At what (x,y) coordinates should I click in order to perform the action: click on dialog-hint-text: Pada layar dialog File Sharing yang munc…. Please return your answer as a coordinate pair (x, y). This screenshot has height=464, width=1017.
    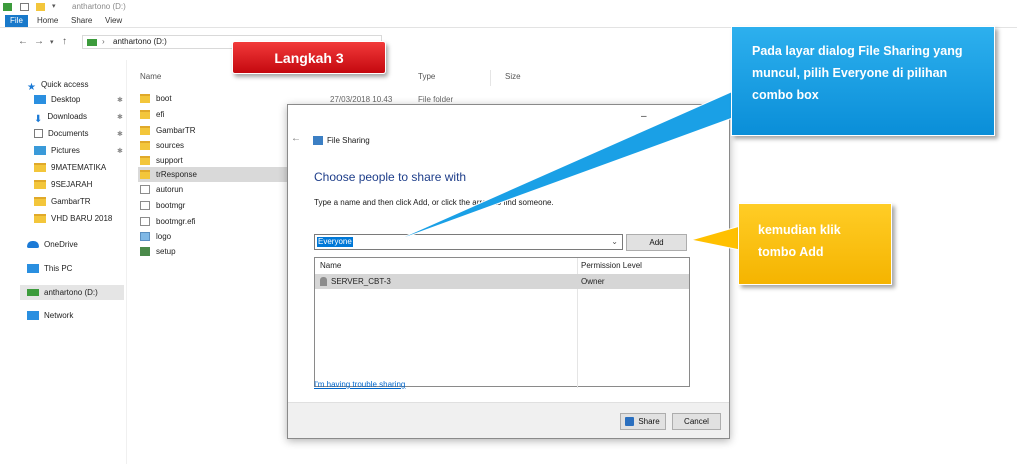
    Looking at the image, I should click on (857, 73).